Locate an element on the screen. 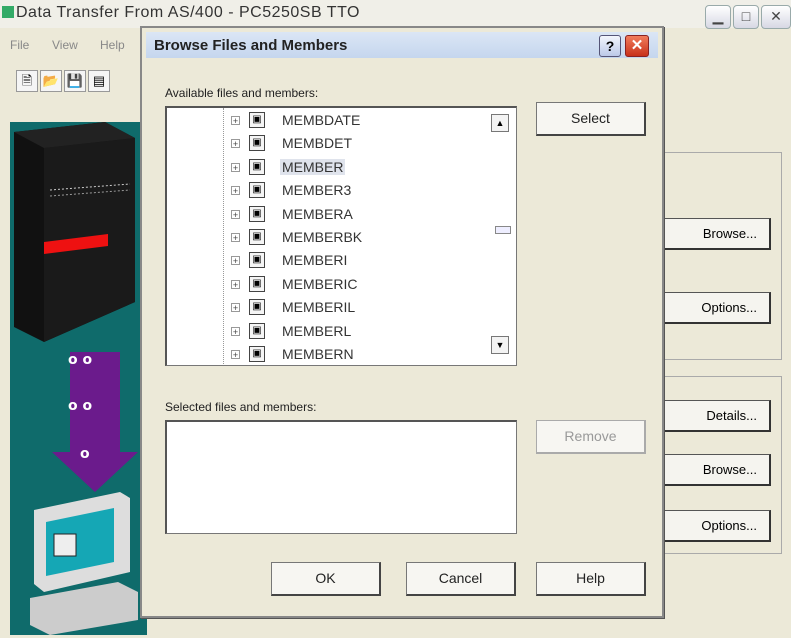 The image size is (791, 638). menu-view: View is located at coordinates (65, 45).